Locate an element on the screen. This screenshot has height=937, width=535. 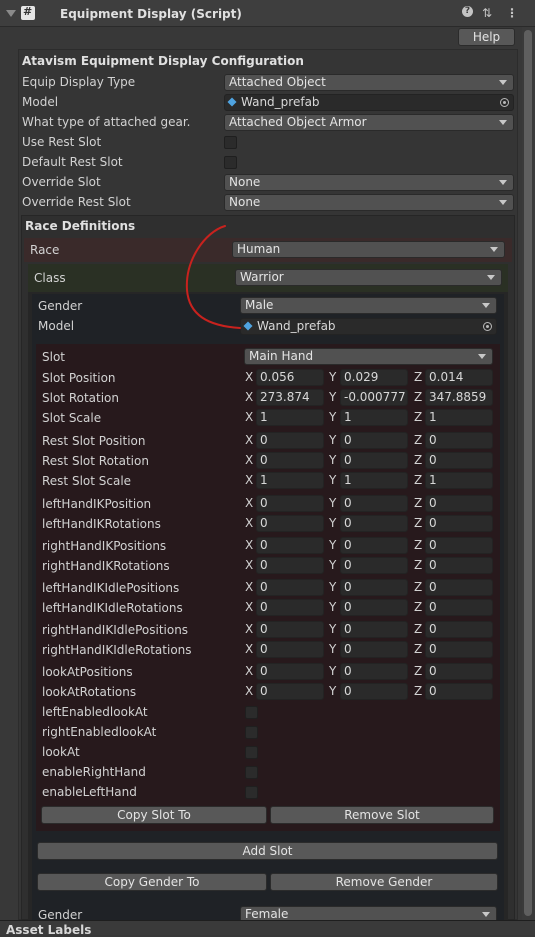
add-slot-button: Add Slot is located at coordinates (267, 851).